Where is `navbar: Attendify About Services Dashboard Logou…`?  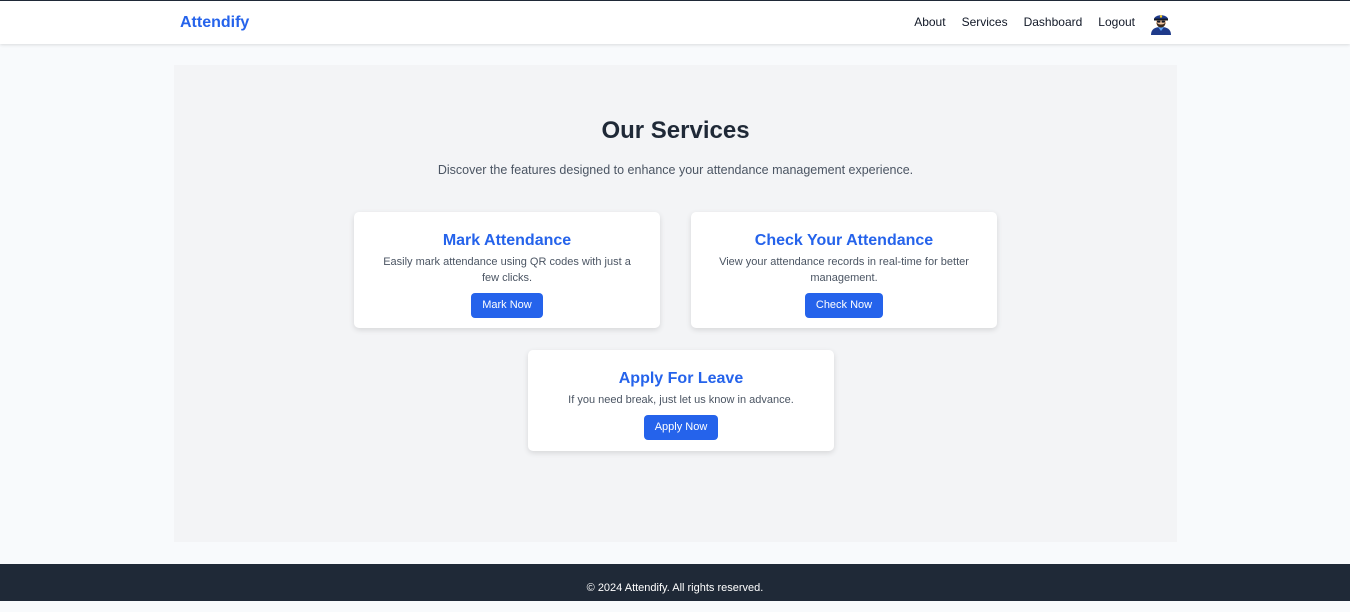 navbar: Attendify About Services Dashboard Logou… is located at coordinates (675, 22).